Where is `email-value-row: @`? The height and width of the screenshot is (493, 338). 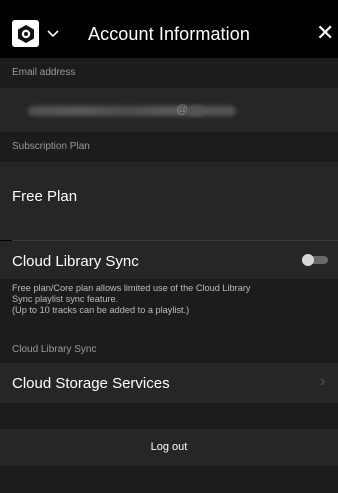
email-value-row: @ is located at coordinates (169, 110).